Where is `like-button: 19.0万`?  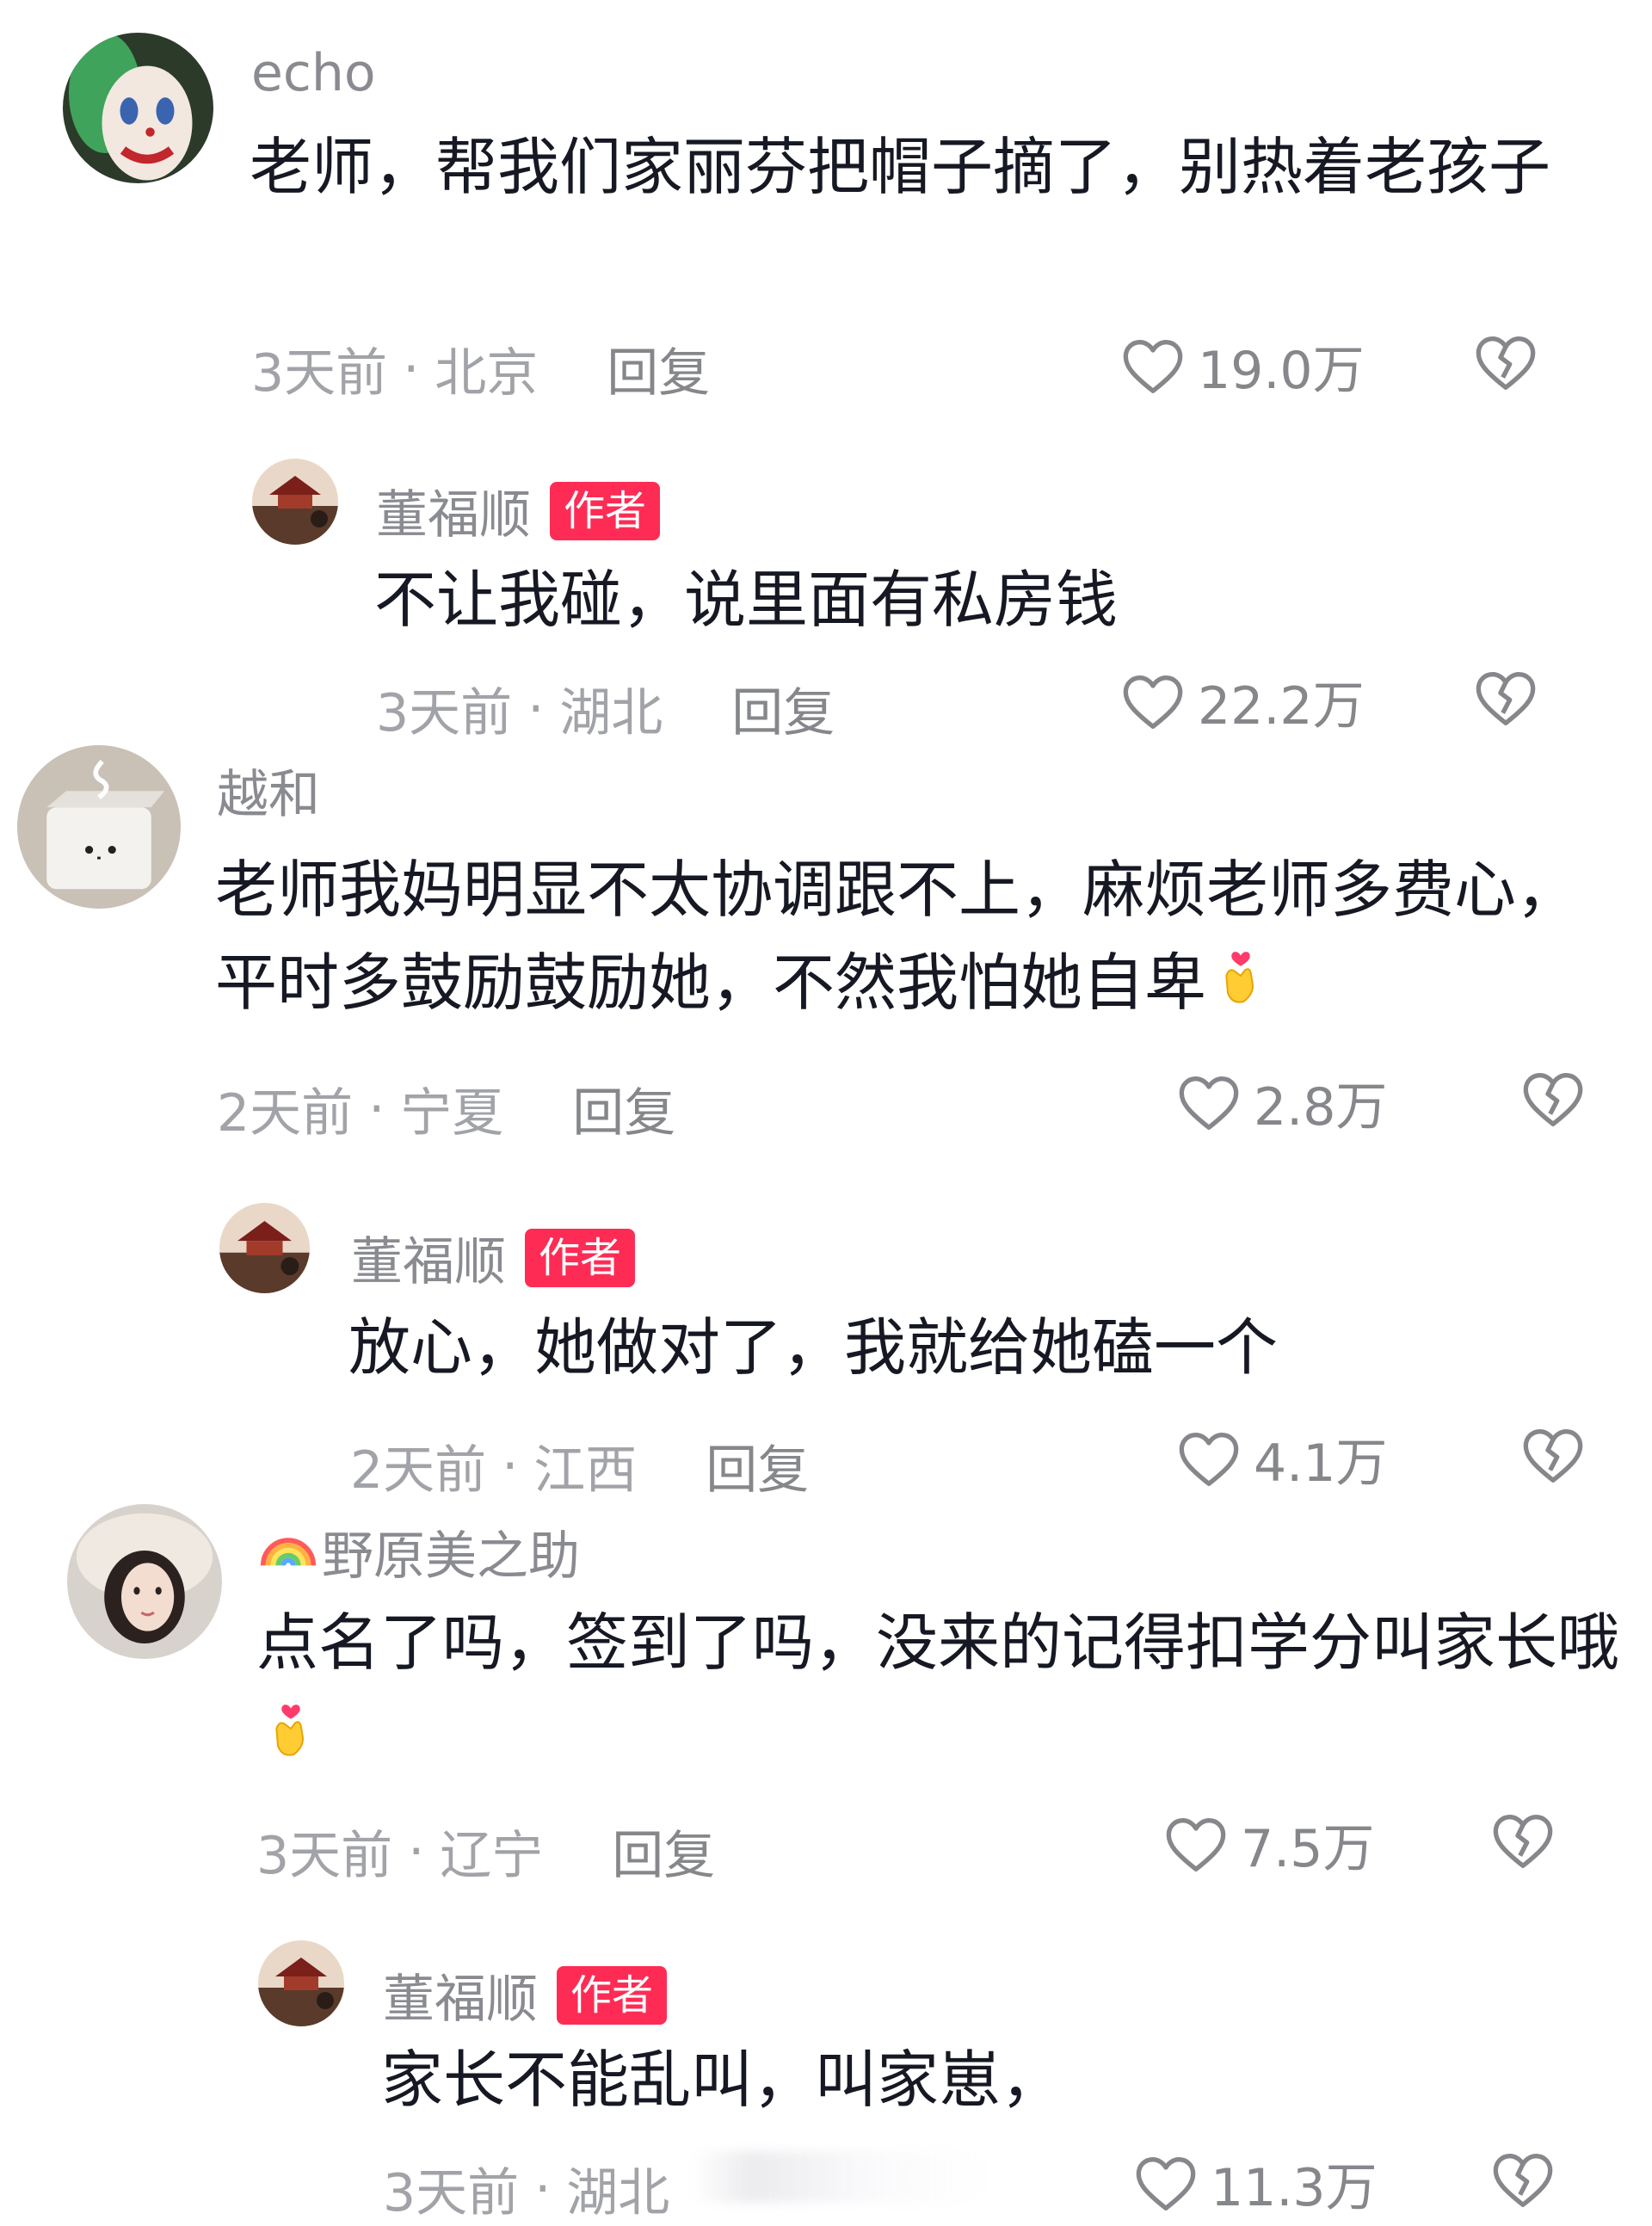 like-button: 19.0万 is located at coordinates (1242, 367).